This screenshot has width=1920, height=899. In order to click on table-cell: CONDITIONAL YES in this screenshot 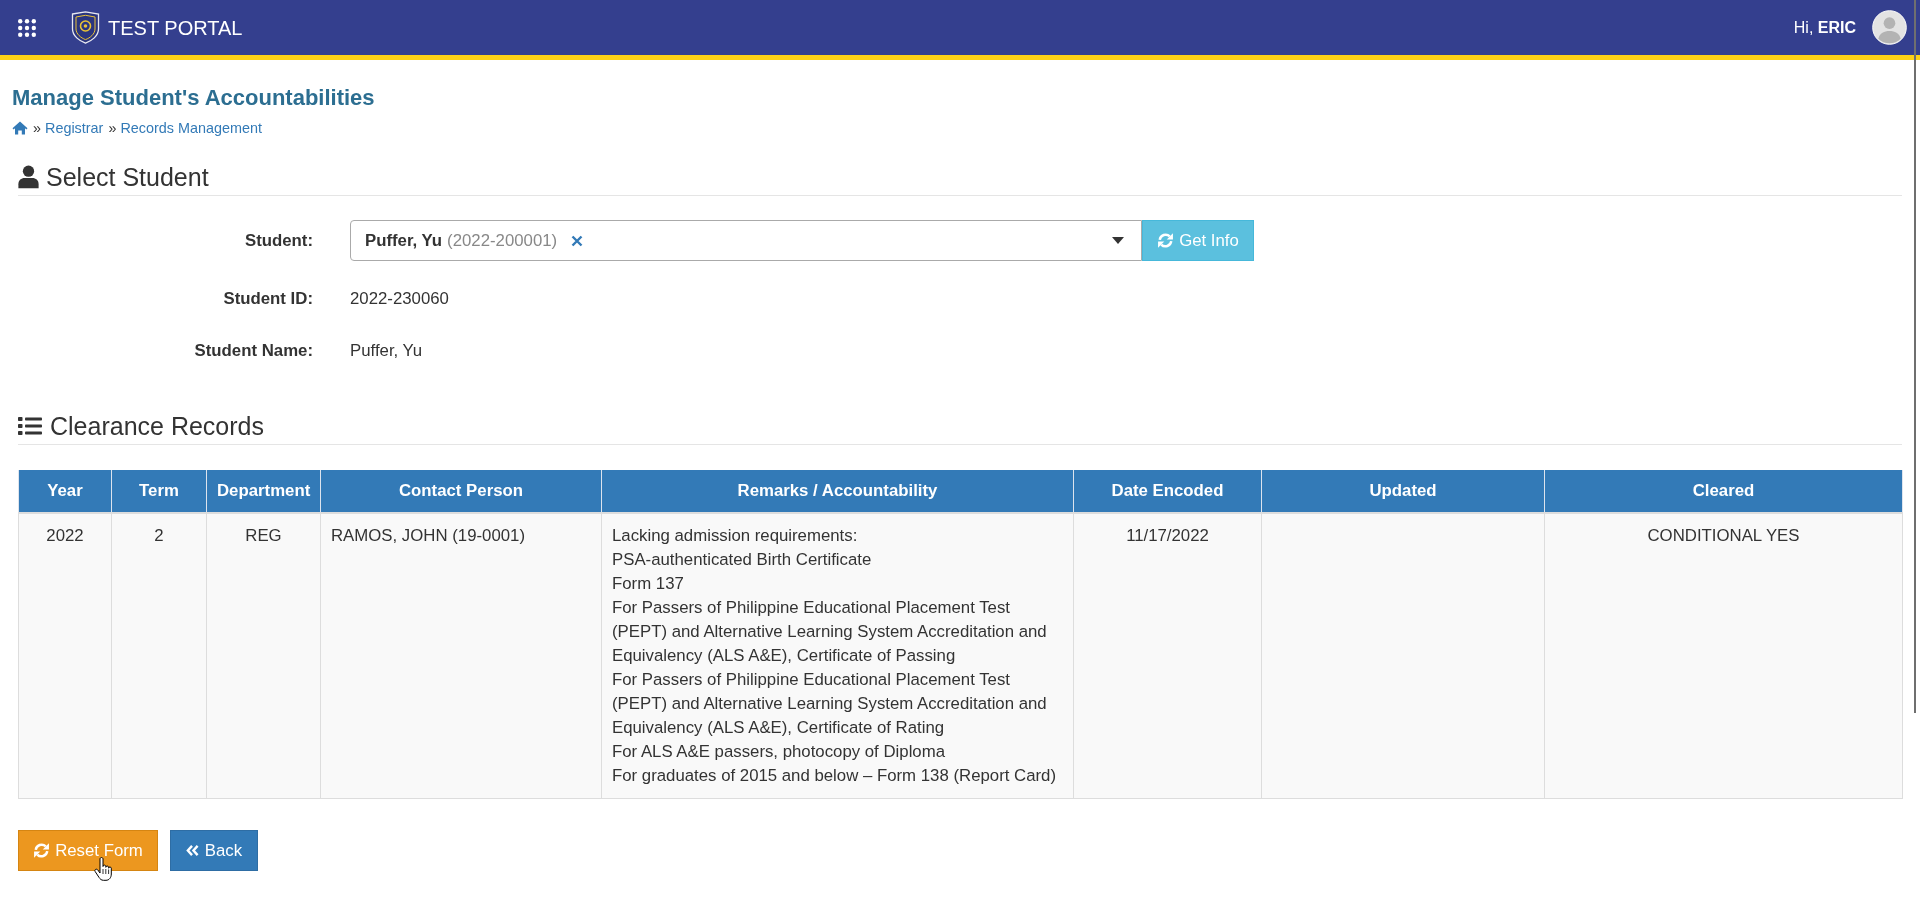, I will do `click(1723, 656)`.